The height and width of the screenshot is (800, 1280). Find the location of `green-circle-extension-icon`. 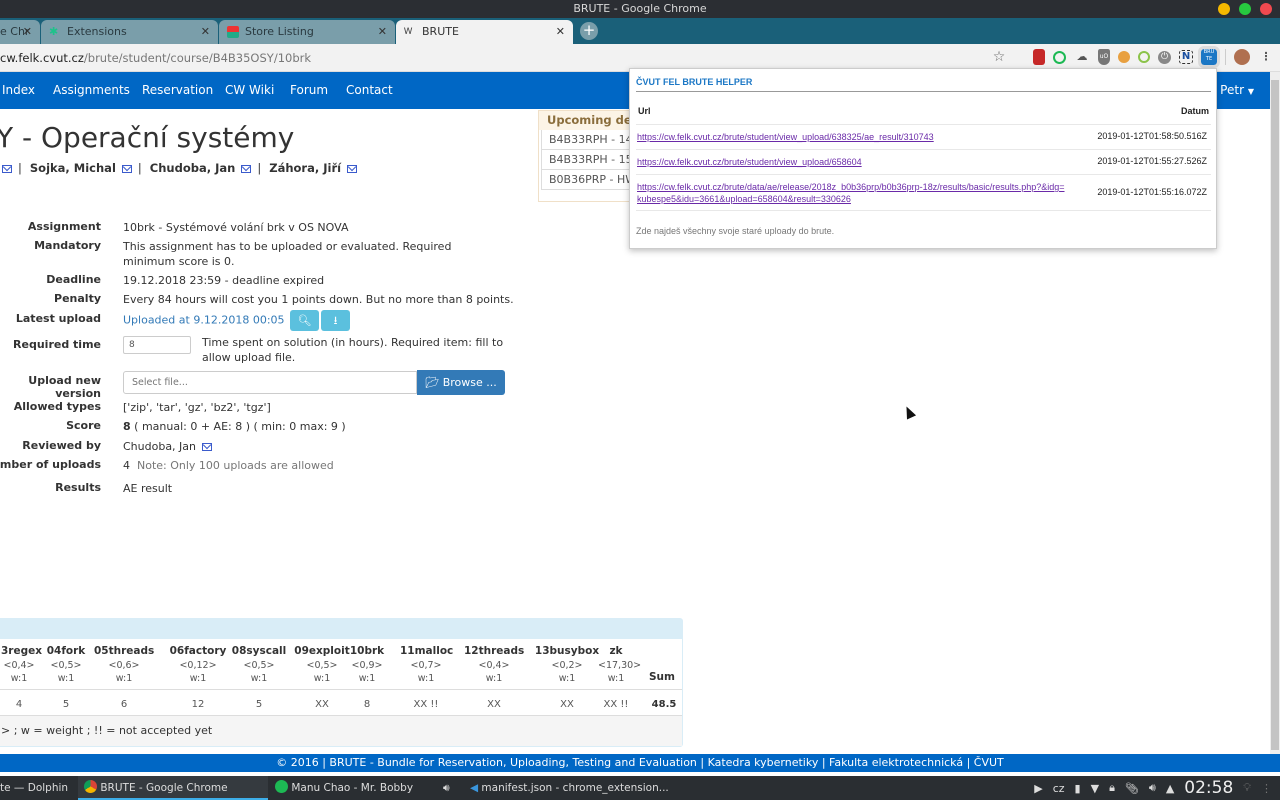

green-circle-extension-icon is located at coordinates (1059, 57).